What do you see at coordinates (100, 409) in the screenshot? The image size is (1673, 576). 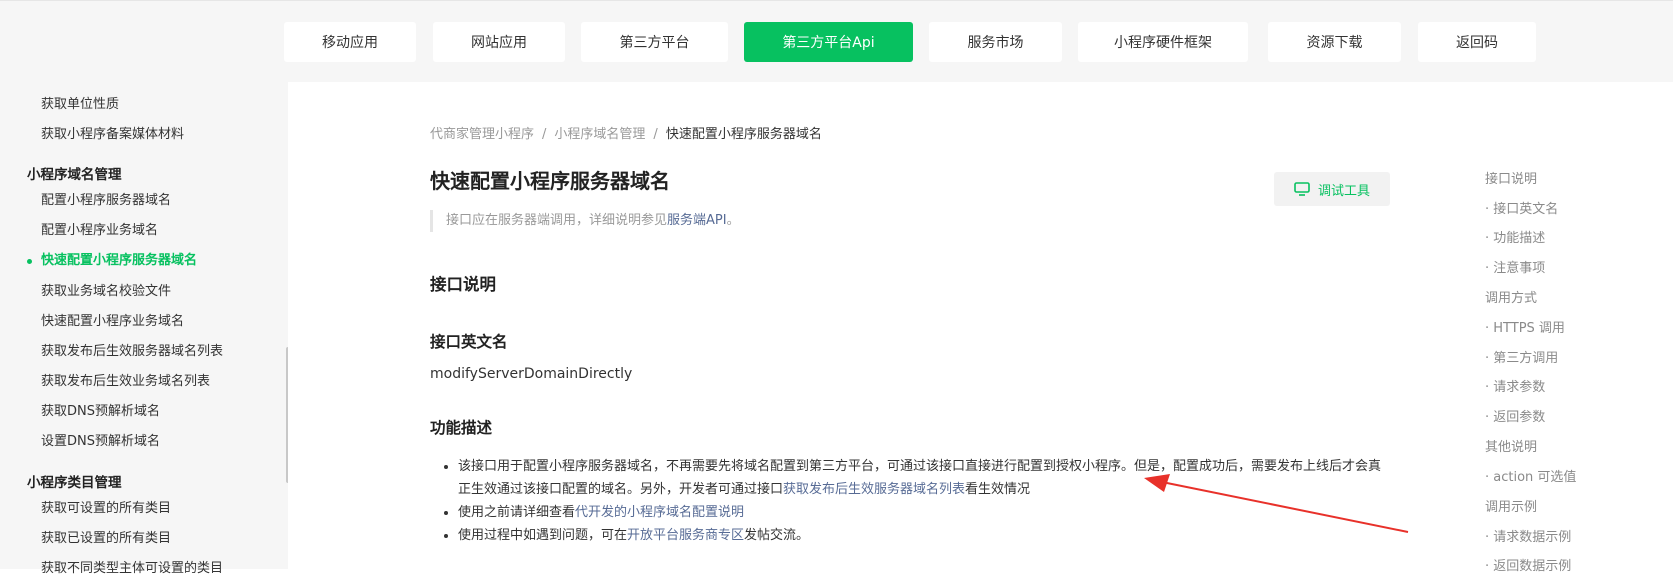 I see `sidebar-item: 获取DNS预解析域名` at bounding box center [100, 409].